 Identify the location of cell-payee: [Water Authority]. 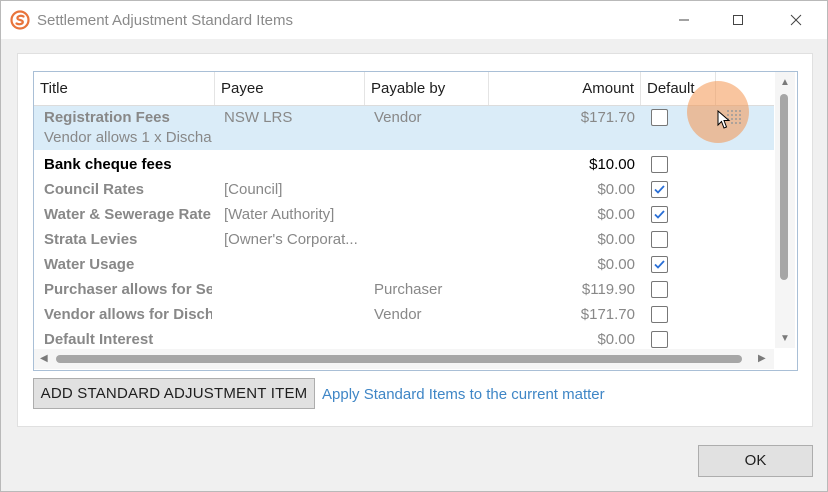
(279, 214).